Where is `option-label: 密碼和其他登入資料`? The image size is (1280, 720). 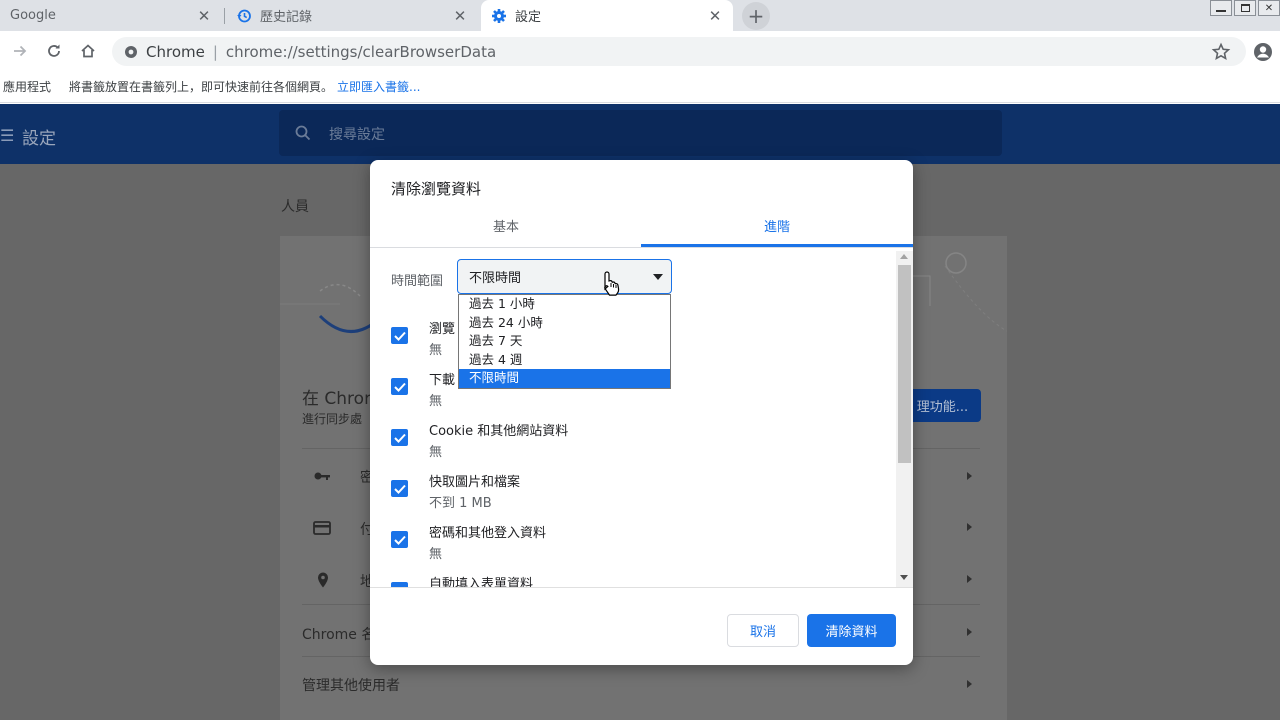
option-label: 密碼和其他登入資料 is located at coordinates (488, 533).